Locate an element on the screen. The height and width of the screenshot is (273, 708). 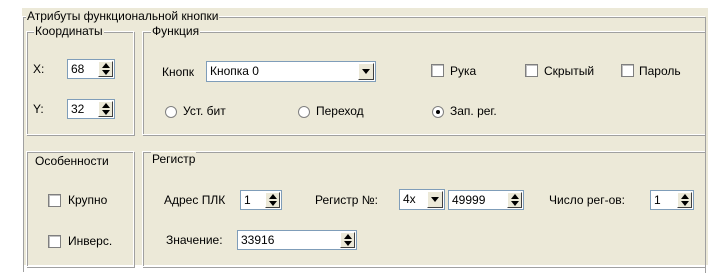
y-label: Y: is located at coordinates (38, 109).